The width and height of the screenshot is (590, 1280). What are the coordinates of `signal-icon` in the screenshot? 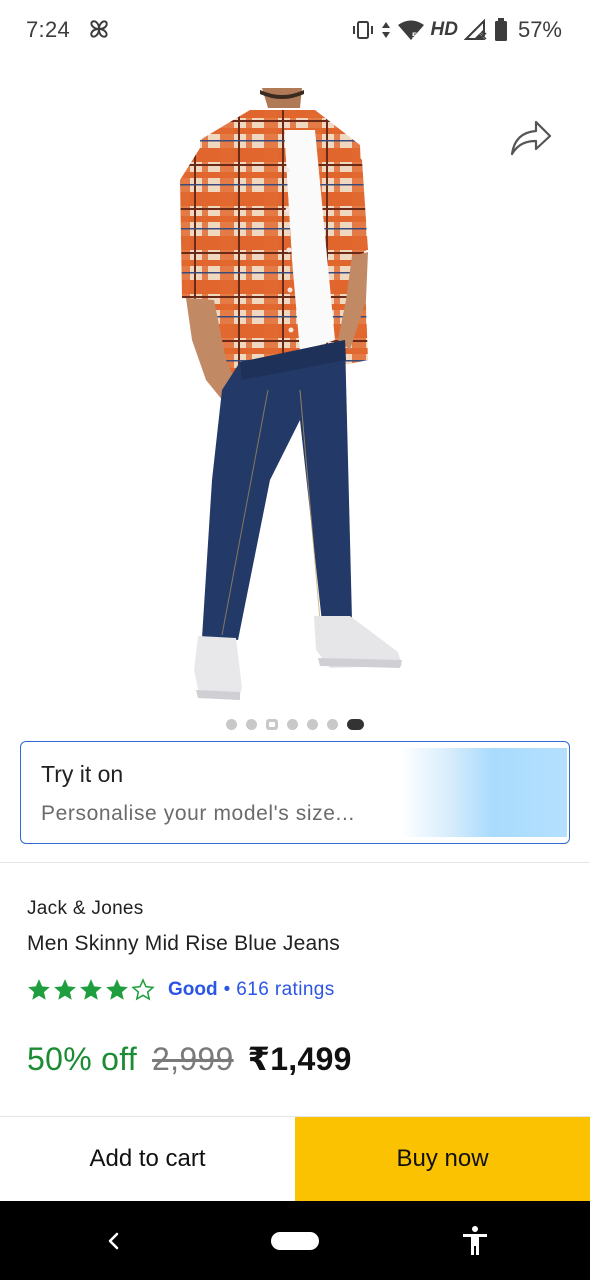 It's located at (475, 29).